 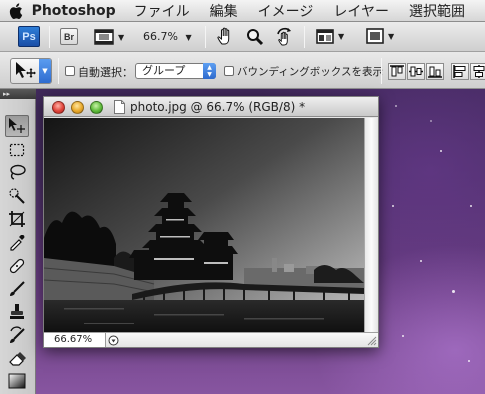 I want to click on hand-tool-button, so click(x=226, y=38).